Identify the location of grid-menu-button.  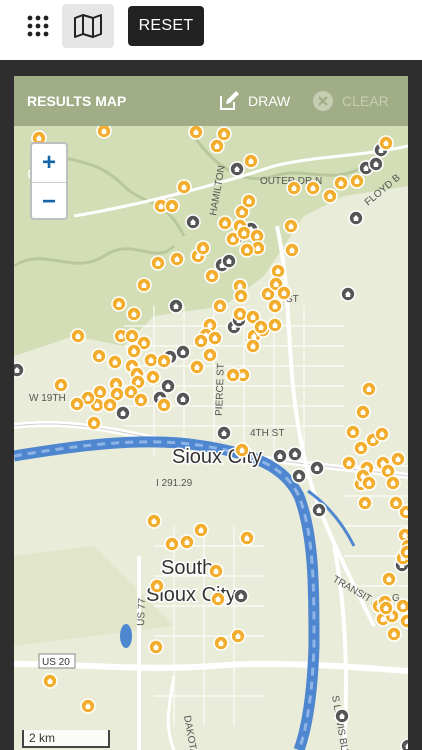
(38, 26).